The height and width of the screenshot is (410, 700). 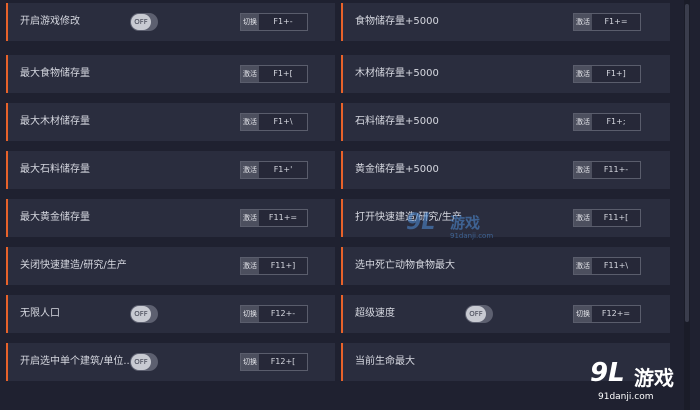 I want to click on hotkey-combo: F12+-, so click(x=283, y=313).